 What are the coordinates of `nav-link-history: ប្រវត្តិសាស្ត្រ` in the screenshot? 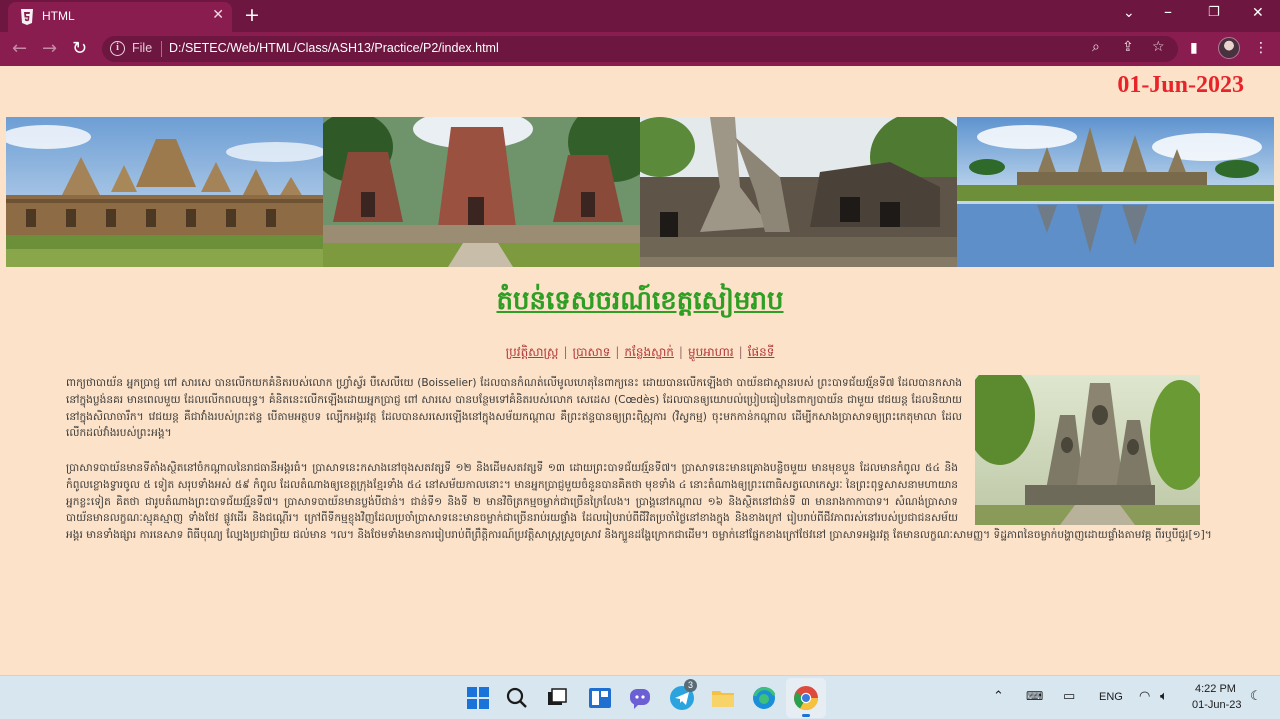 It's located at (532, 352).